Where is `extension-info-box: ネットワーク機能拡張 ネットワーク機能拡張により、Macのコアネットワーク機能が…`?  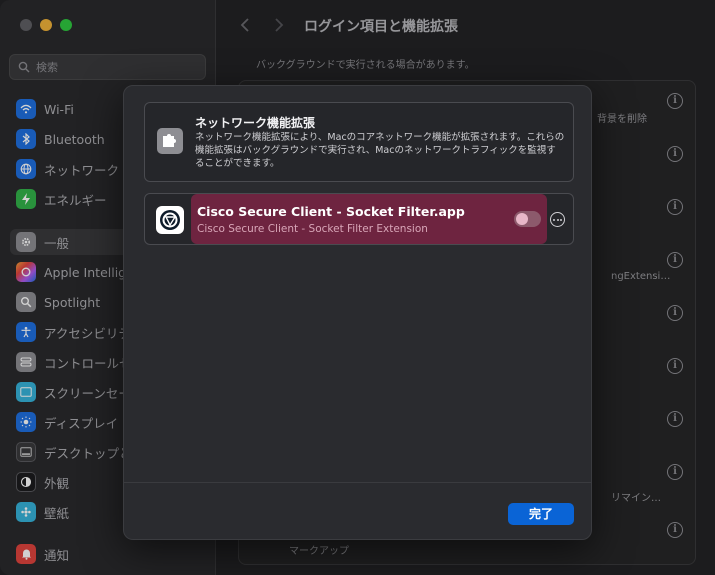
extension-info-box: ネットワーク機能拡張 ネットワーク機能拡張により、Macのコアネットワーク機能が… is located at coordinates (359, 142).